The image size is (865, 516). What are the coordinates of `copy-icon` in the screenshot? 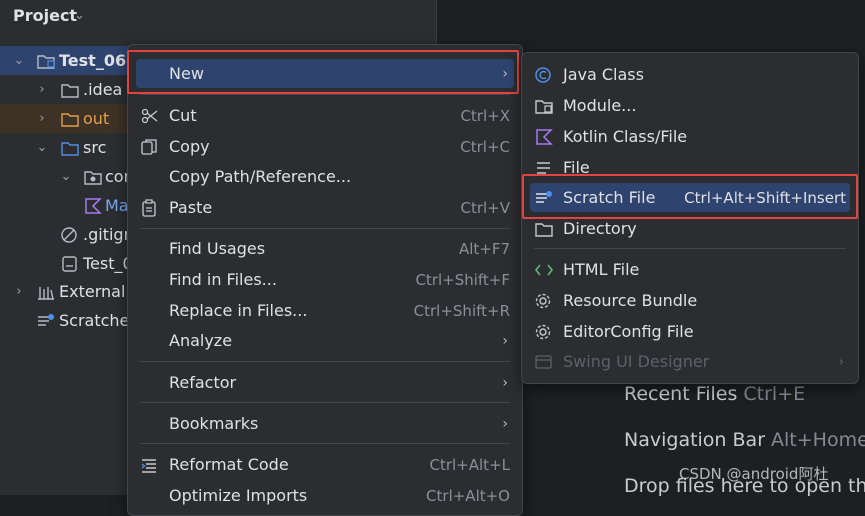 It's located at (150, 147).